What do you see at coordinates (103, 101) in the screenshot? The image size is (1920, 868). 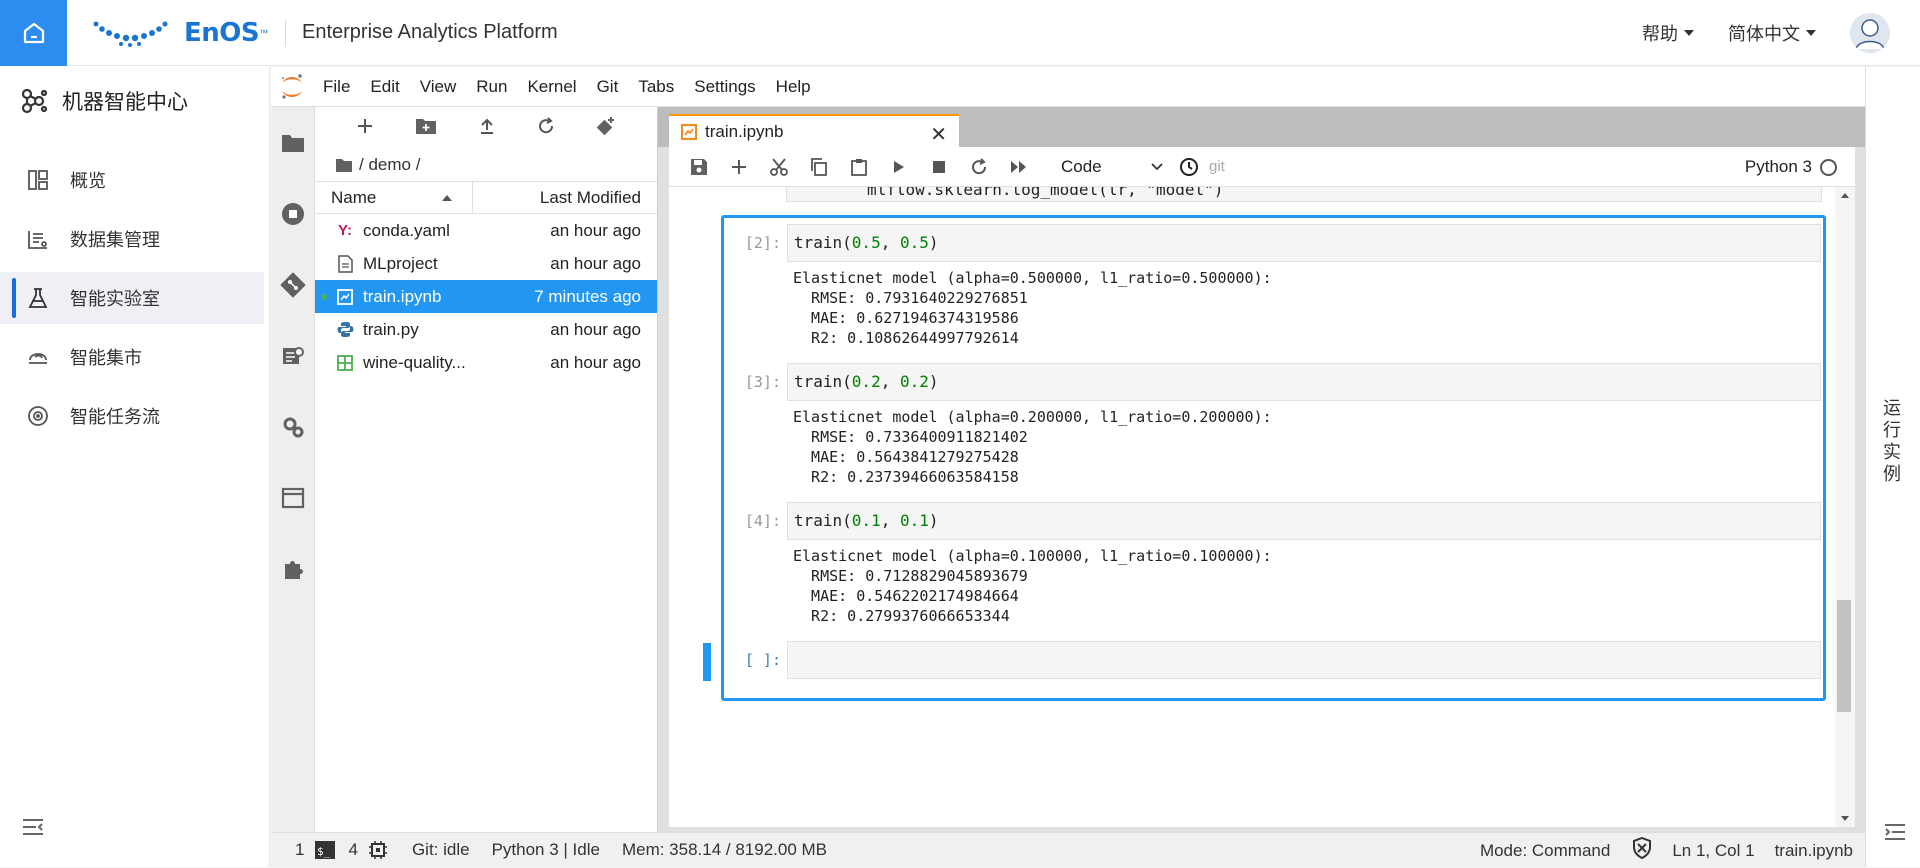 I see `nav-header: 机器智能中心` at bounding box center [103, 101].